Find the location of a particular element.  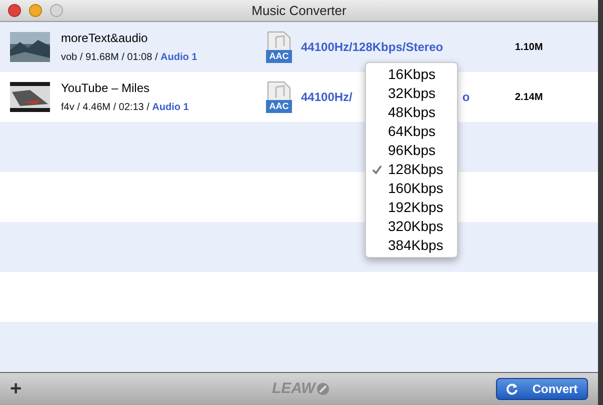

menu-item-label: 128Kbps is located at coordinates (416, 169).